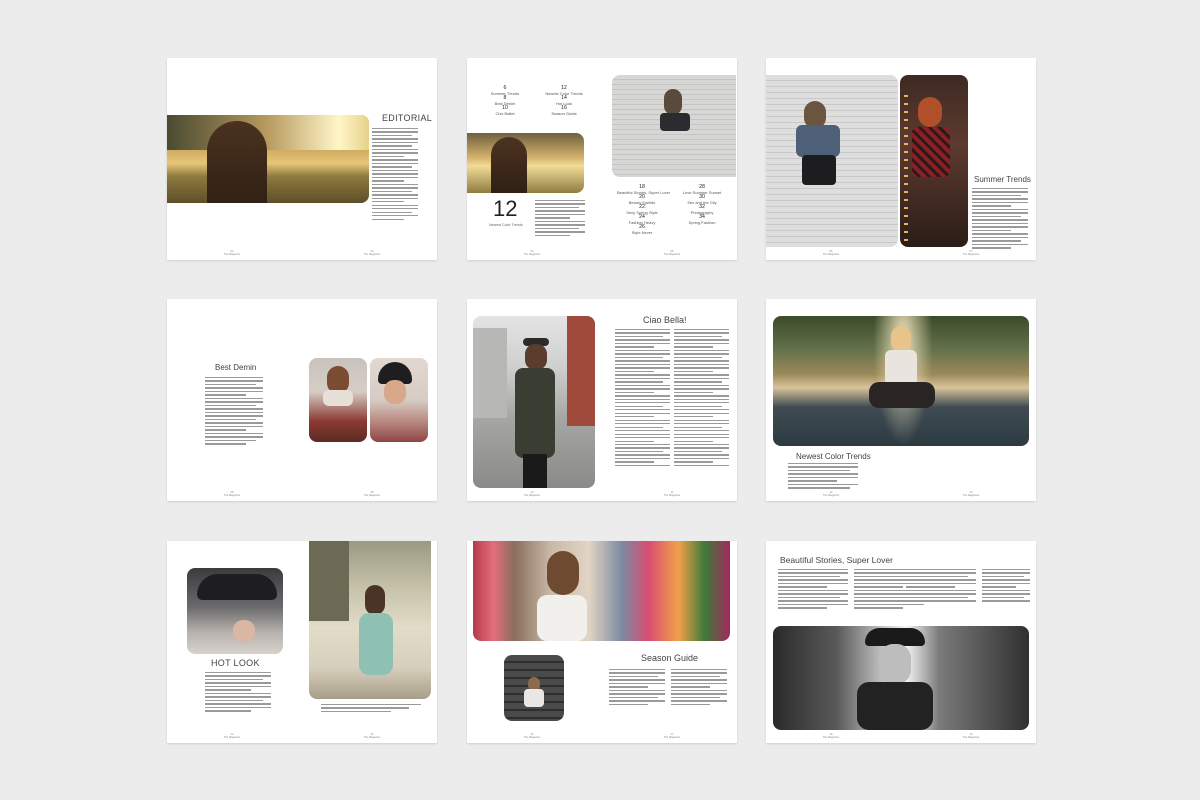 The width and height of the screenshot is (1200, 800). Describe the element at coordinates (532, 736) in the screenshot. I see `folio-left: 16 The Magazine` at that location.